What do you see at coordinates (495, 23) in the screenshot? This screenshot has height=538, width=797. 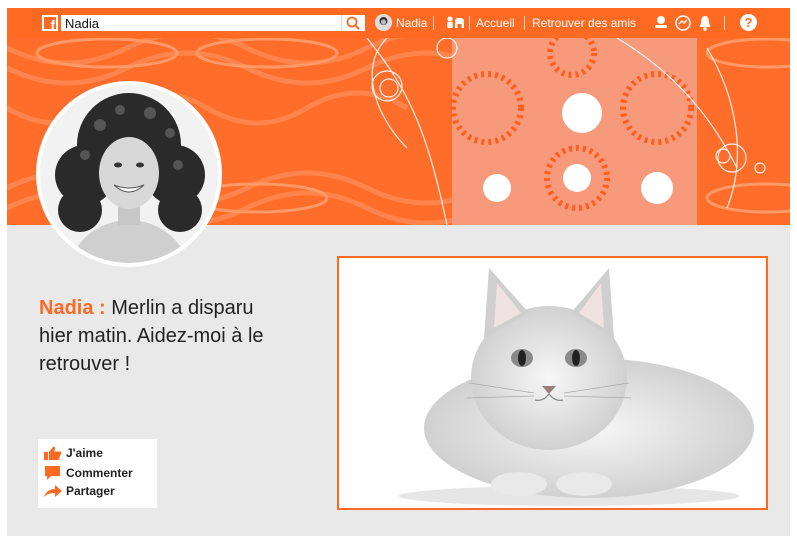 I see `nav-home-link: Accueil` at bounding box center [495, 23].